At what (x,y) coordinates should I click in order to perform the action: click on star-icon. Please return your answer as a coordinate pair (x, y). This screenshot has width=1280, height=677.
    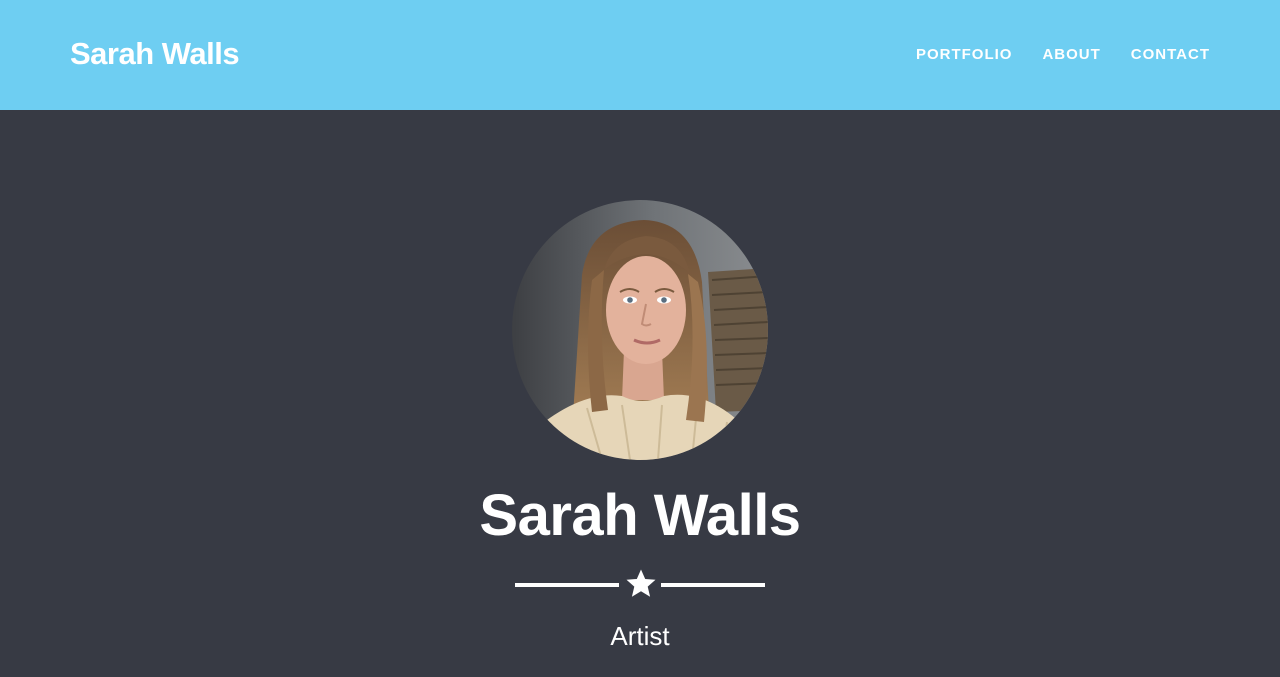
    Looking at the image, I should click on (641, 584).